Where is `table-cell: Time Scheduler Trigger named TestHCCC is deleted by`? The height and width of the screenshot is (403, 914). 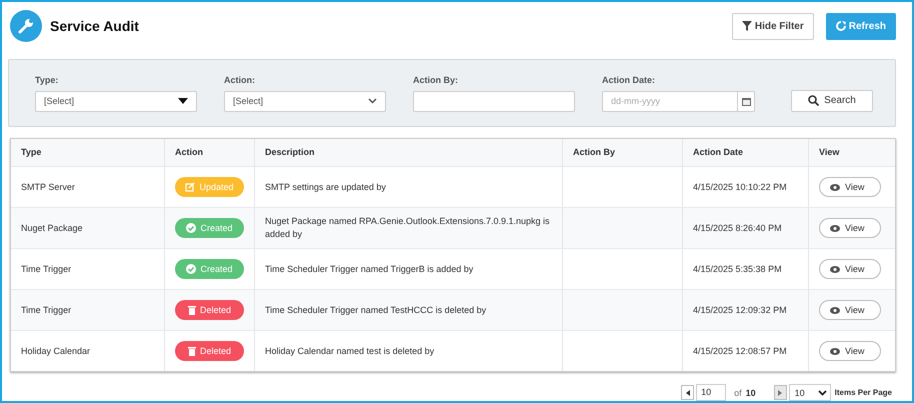 table-cell: Time Scheduler Trigger named TestHCCC is deleted by is located at coordinates (408, 310).